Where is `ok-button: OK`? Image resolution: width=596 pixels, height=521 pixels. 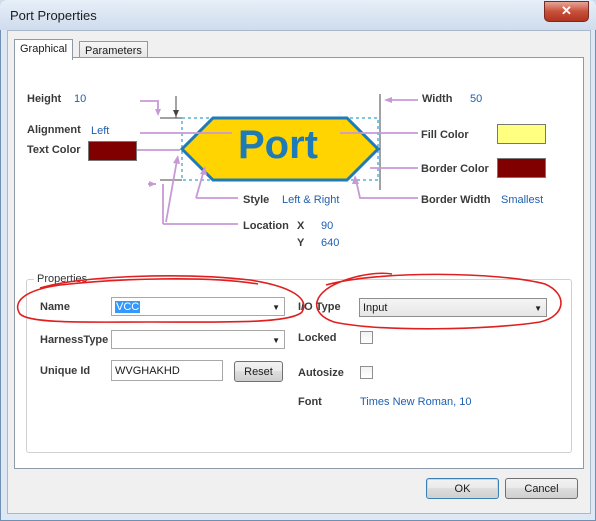 ok-button: OK is located at coordinates (462, 488).